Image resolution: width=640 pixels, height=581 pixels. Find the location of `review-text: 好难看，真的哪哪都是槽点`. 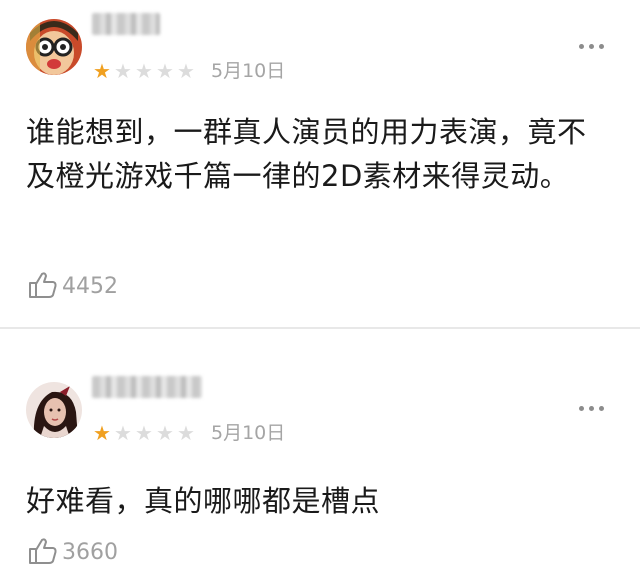

review-text: 好难看，真的哪哪都是槽点 is located at coordinates (203, 501).